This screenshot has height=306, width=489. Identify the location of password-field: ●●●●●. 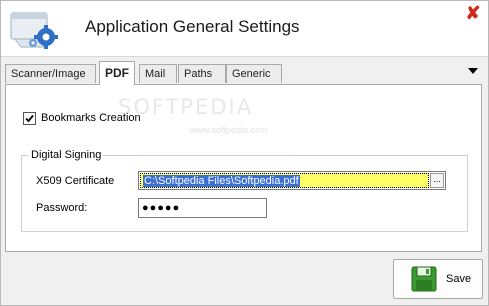
(202, 208).